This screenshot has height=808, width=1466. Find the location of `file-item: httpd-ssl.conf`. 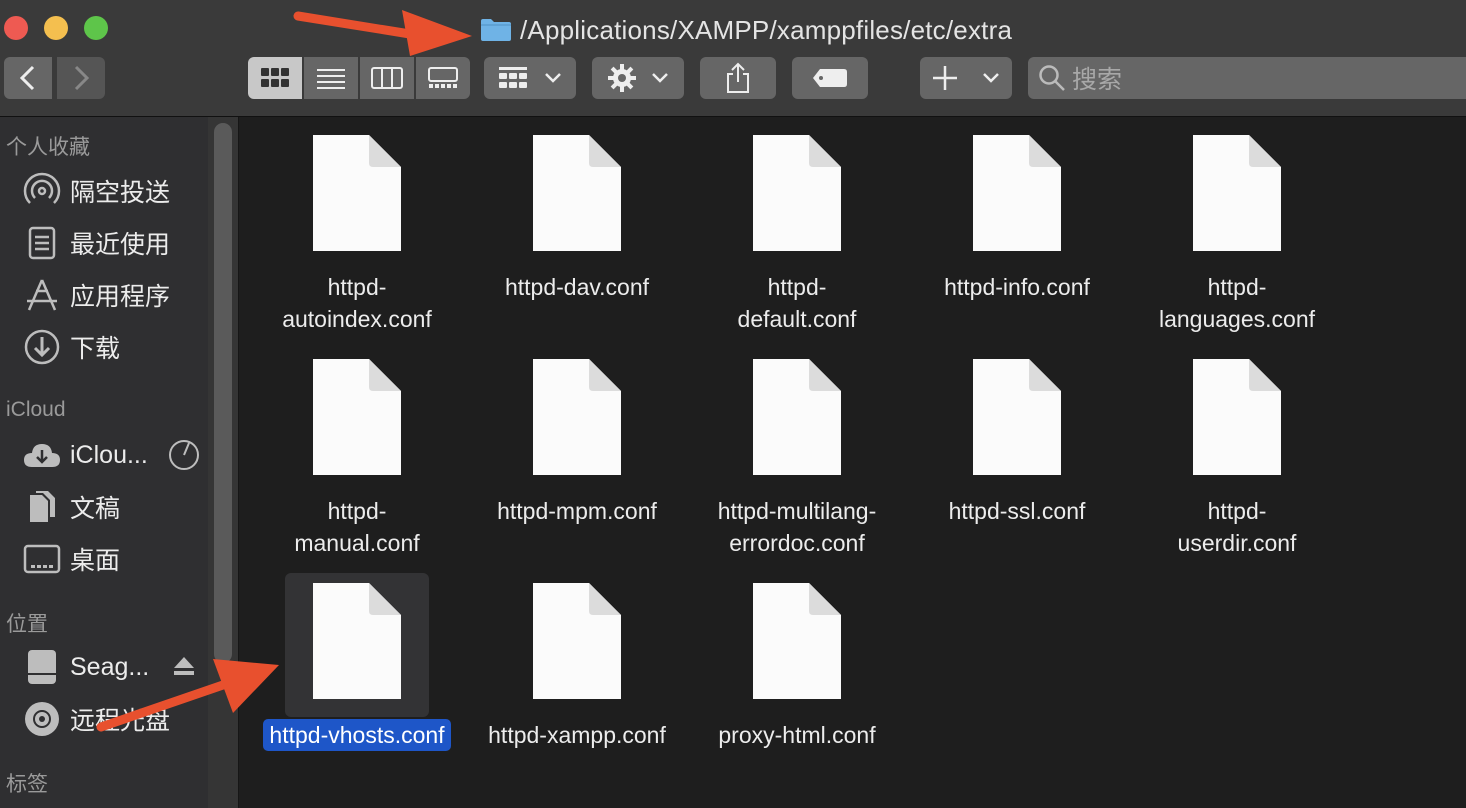

file-item: httpd-ssl.conf is located at coordinates (1017, 438).